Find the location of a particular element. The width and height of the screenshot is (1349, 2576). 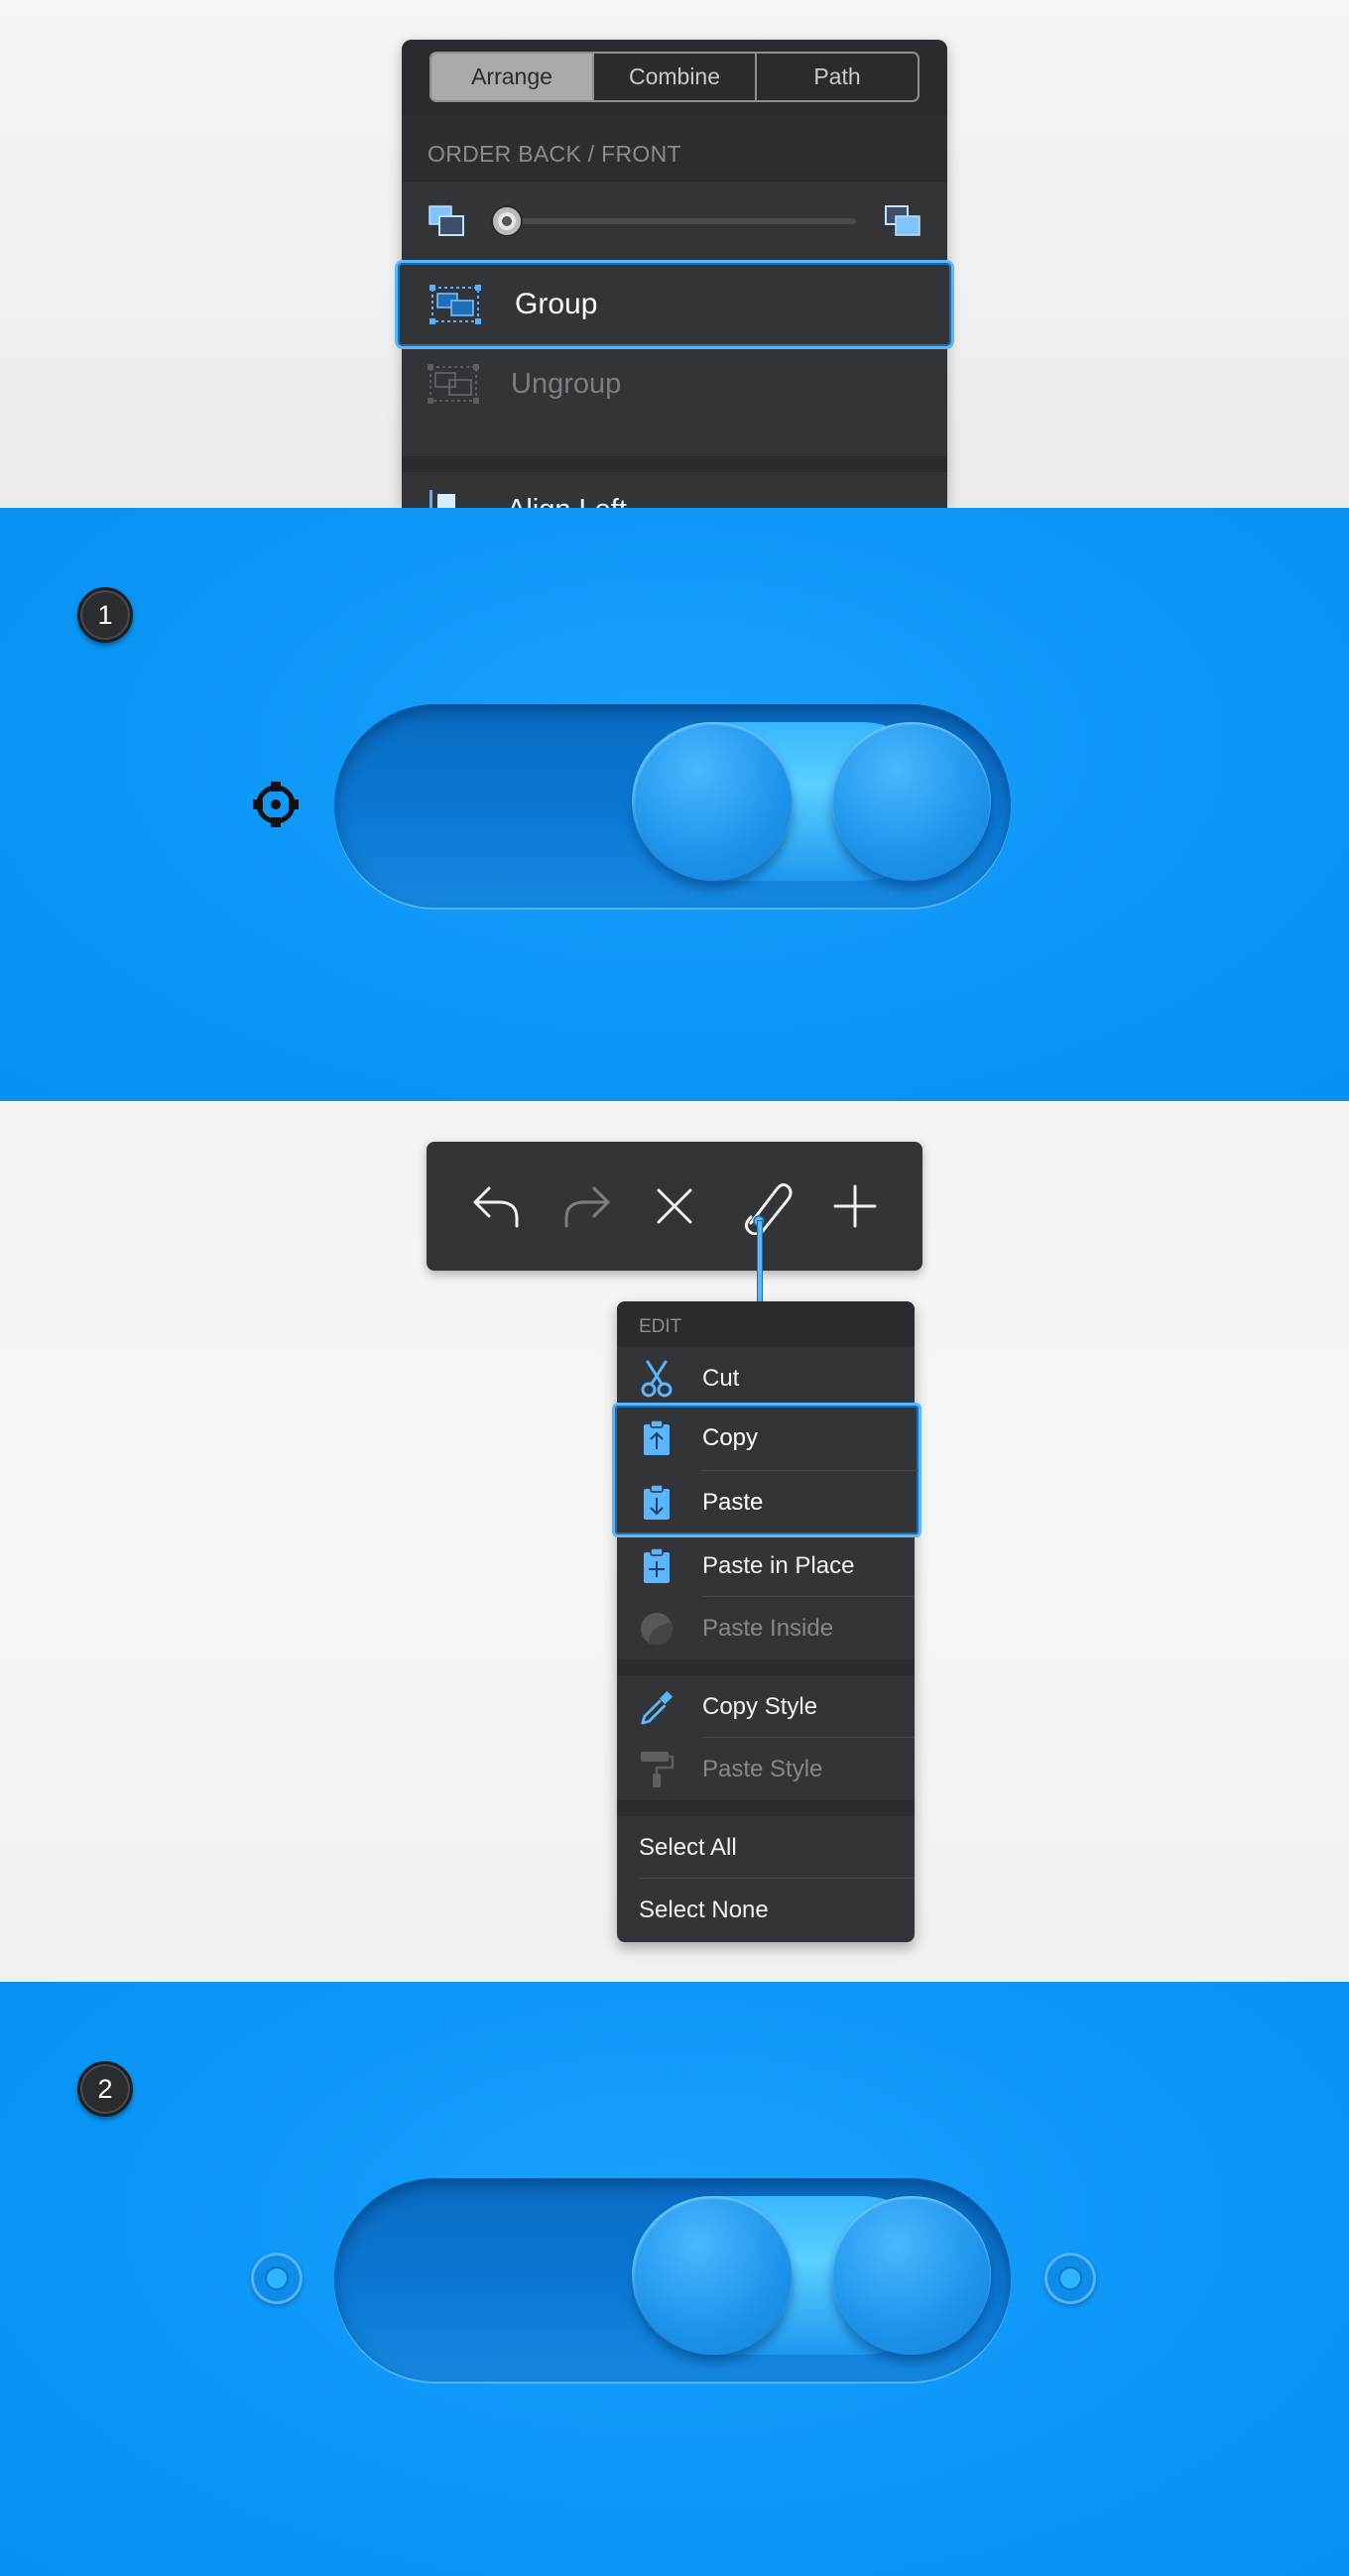

menu-item-paste: Paste is located at coordinates (767, 1502).